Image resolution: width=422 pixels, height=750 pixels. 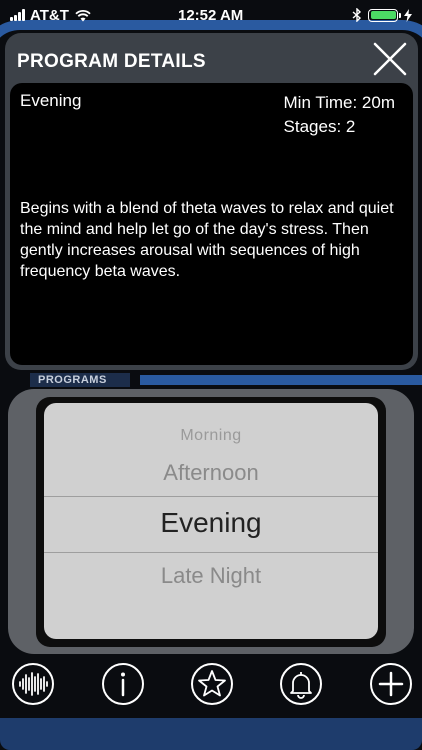 I want to click on bottom-accent-bar, so click(x=211, y=734).